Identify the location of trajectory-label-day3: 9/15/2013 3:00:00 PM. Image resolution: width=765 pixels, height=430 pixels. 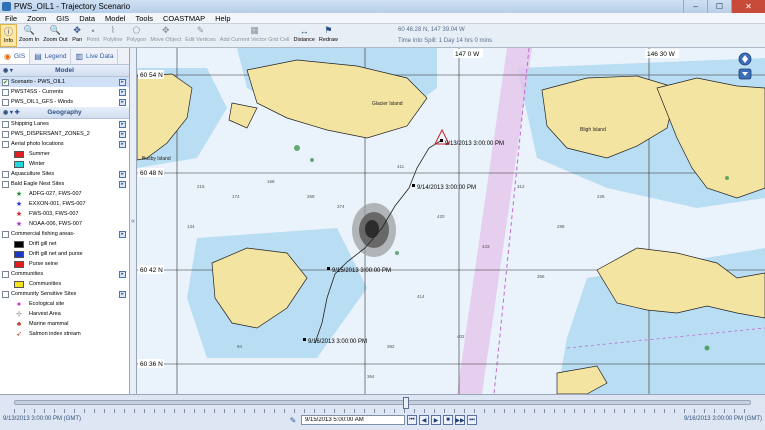
(361, 271).